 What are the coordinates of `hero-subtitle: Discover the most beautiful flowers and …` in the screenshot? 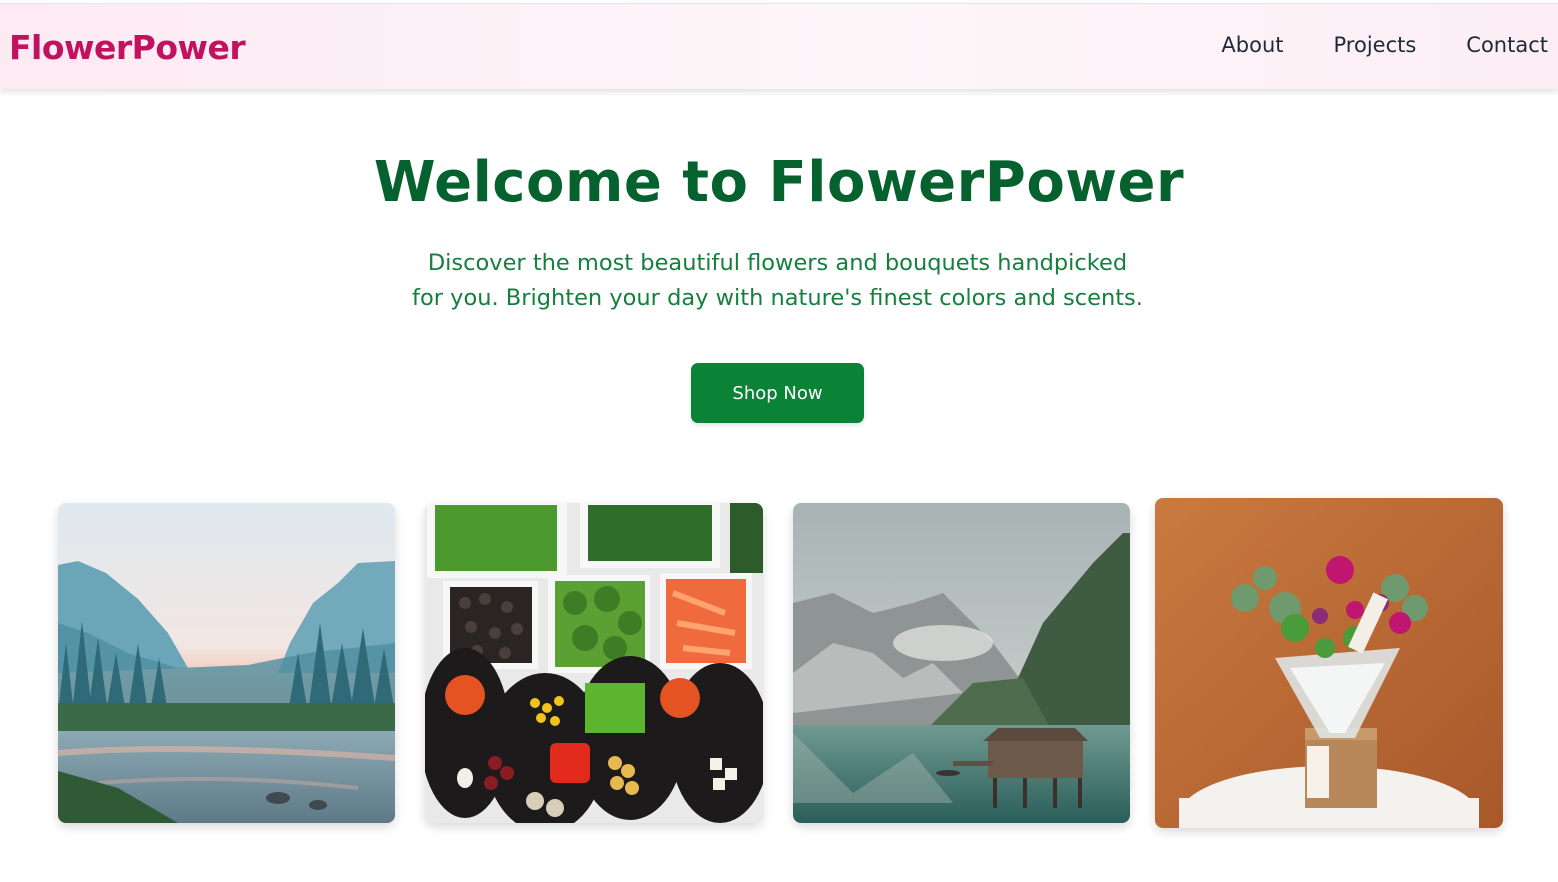 It's located at (777, 281).